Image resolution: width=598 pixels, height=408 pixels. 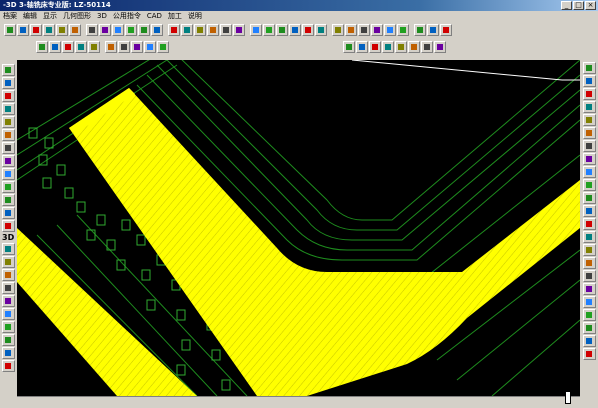 I want to click on menu-view: 显示, so click(x=50, y=16).